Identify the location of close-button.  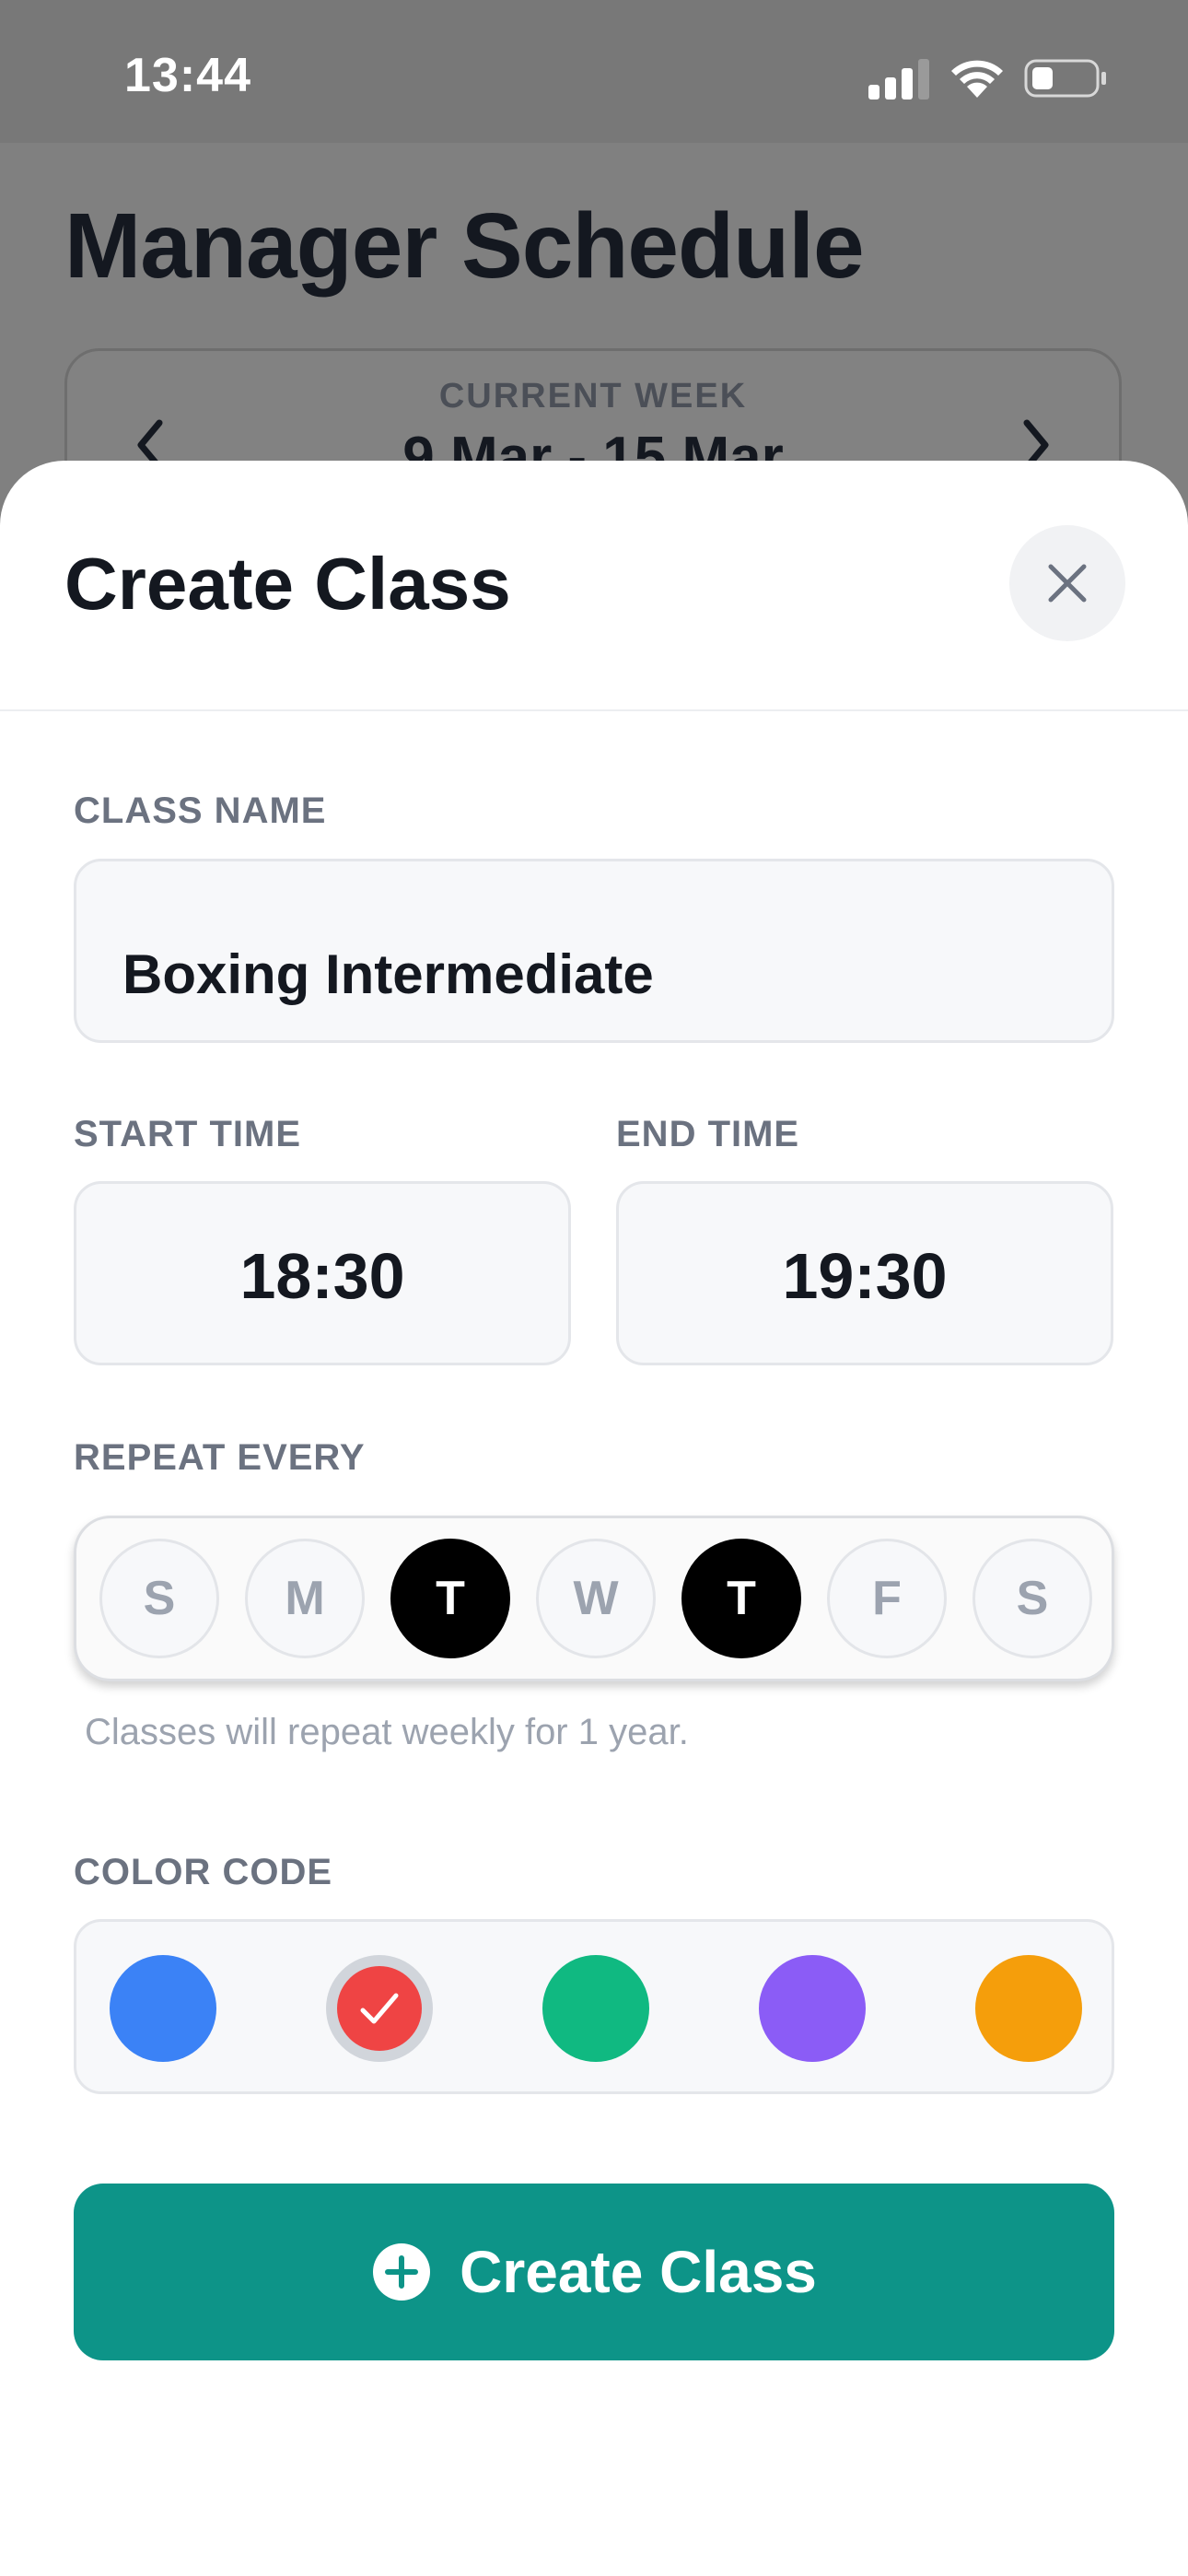
(1067, 583).